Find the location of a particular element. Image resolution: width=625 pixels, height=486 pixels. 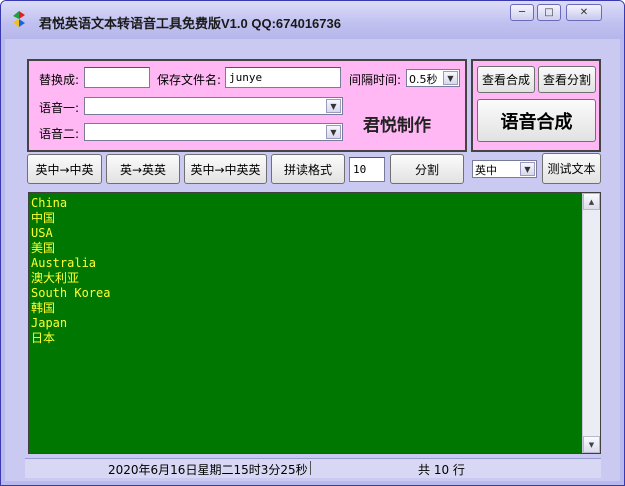

status-bar: 2020年6月16日星期二15时3分25秒 共 10 行 is located at coordinates (313, 468).